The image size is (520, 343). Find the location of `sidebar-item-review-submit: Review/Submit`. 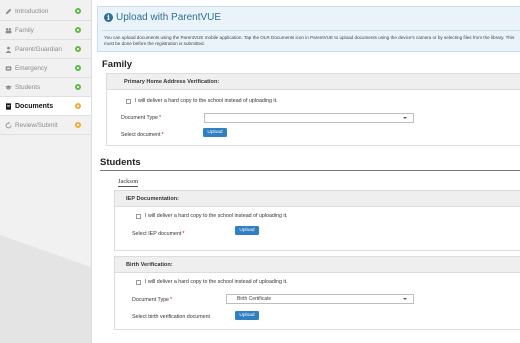

sidebar-item-review-submit: Review/Submit is located at coordinates (45, 125).